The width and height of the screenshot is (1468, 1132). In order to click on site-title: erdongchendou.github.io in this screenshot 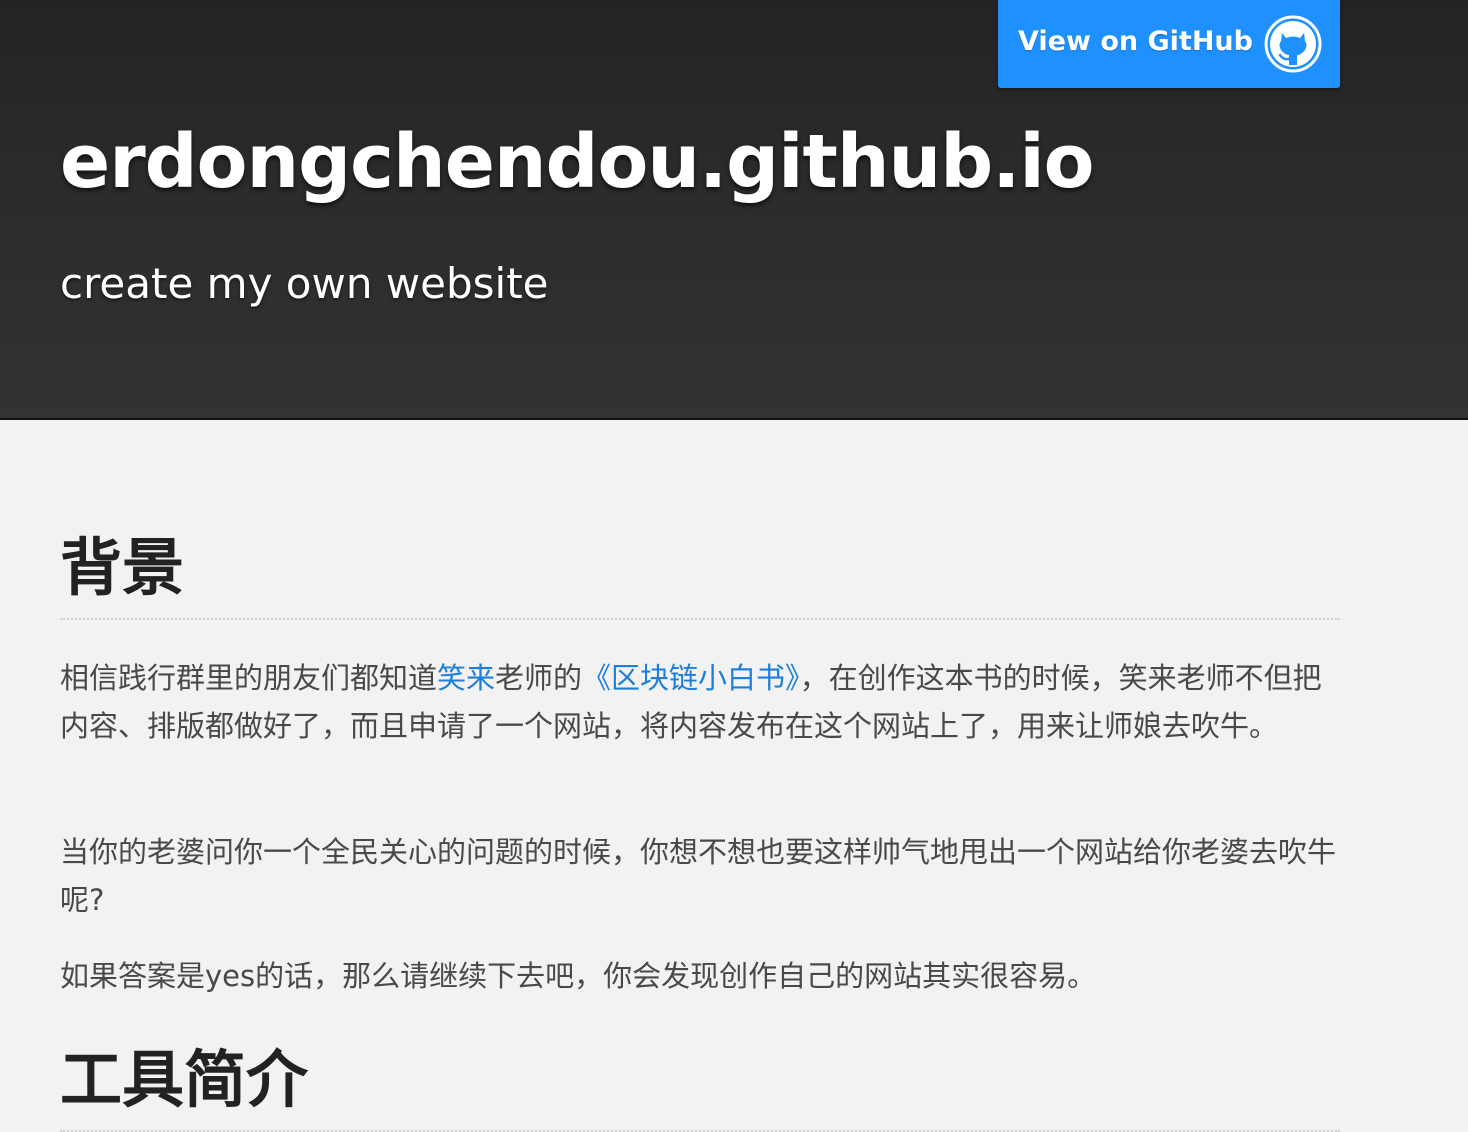, I will do `click(577, 162)`.